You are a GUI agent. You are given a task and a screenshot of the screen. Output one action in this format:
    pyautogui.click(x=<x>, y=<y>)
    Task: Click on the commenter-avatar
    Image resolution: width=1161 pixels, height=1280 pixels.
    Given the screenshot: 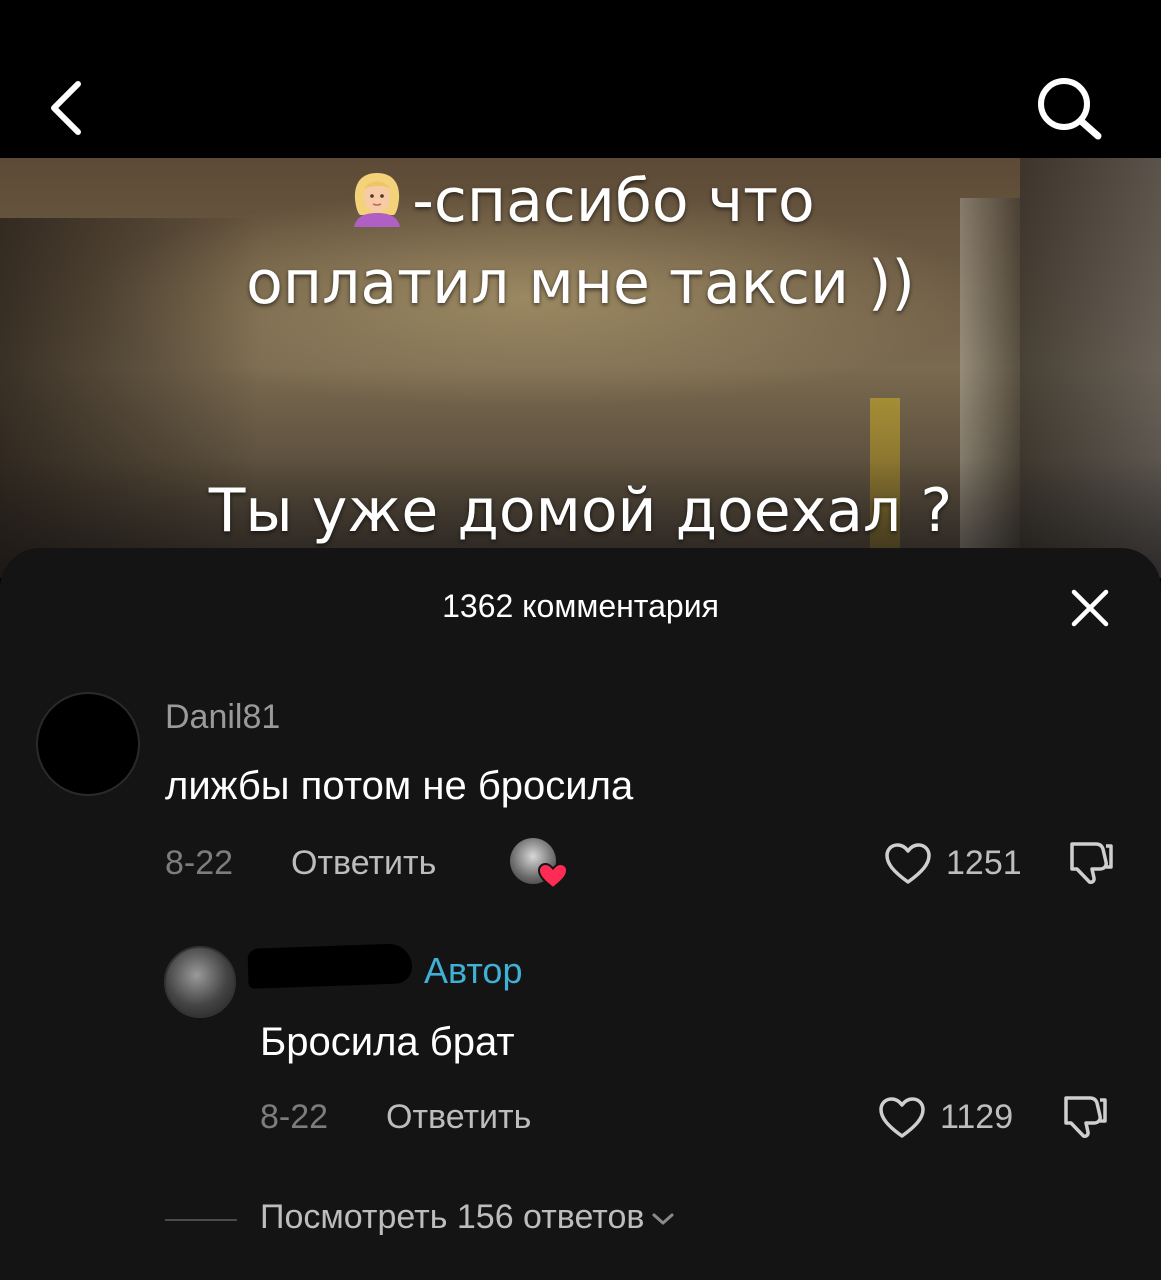 What is the action you would take?
    pyautogui.click(x=88, y=744)
    